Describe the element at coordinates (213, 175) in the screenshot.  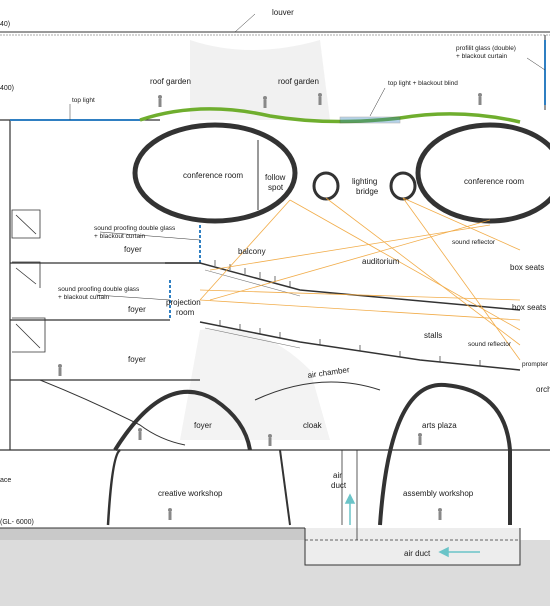
I see `label-conference-room-left: conference room` at that location.